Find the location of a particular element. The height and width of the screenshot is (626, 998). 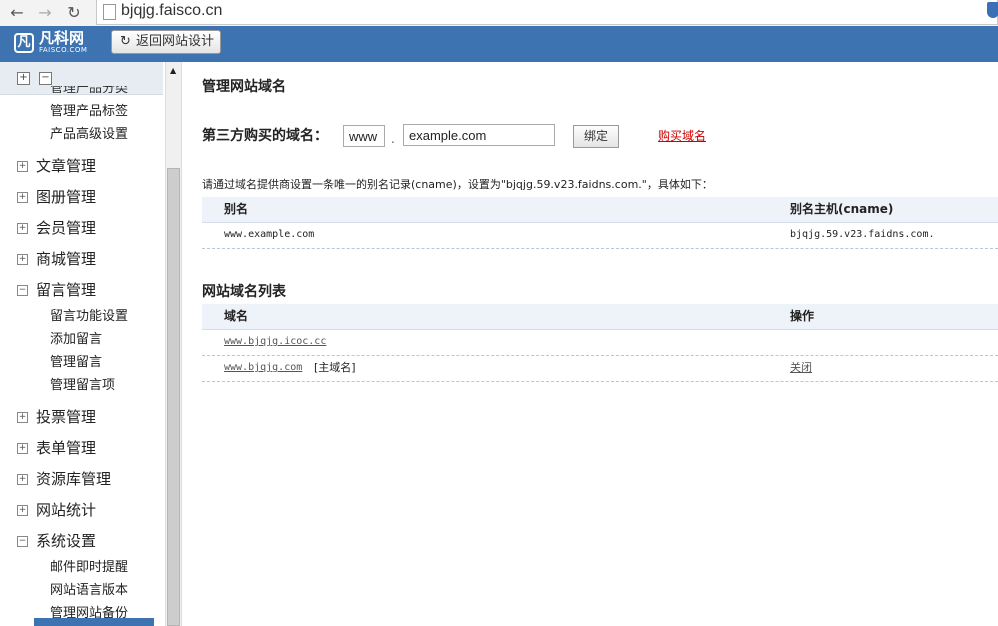

sidebar-item: + 图册管理 is located at coordinates (82, 198).